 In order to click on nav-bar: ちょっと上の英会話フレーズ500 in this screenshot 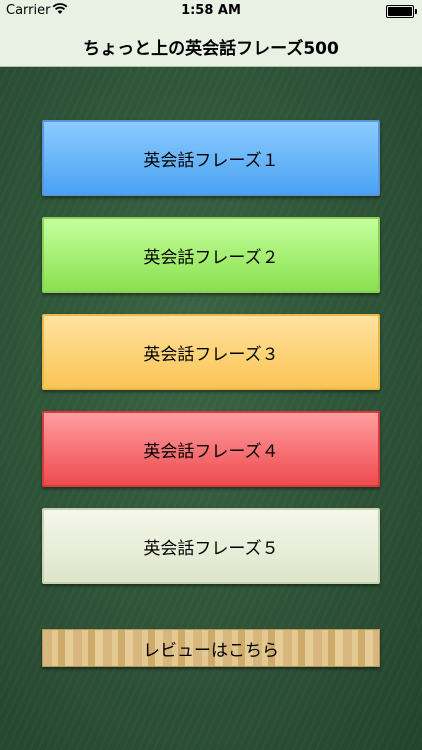, I will do `click(211, 44)`.